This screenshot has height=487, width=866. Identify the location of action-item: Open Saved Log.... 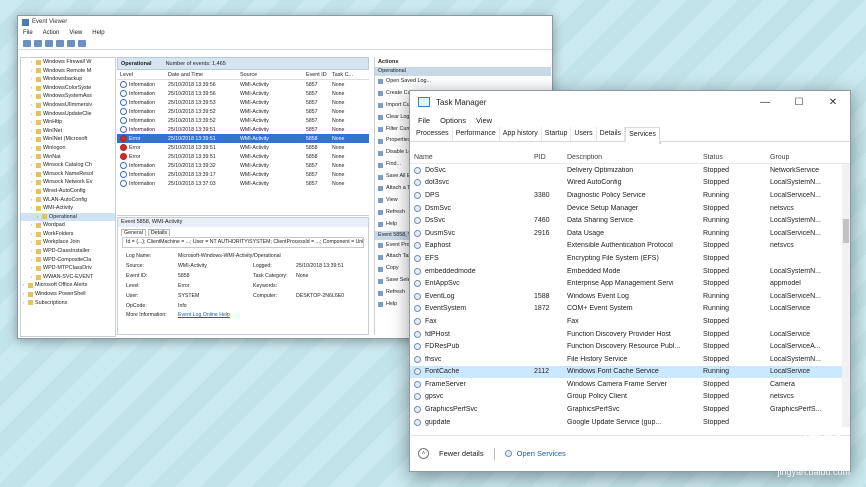
(463, 82).